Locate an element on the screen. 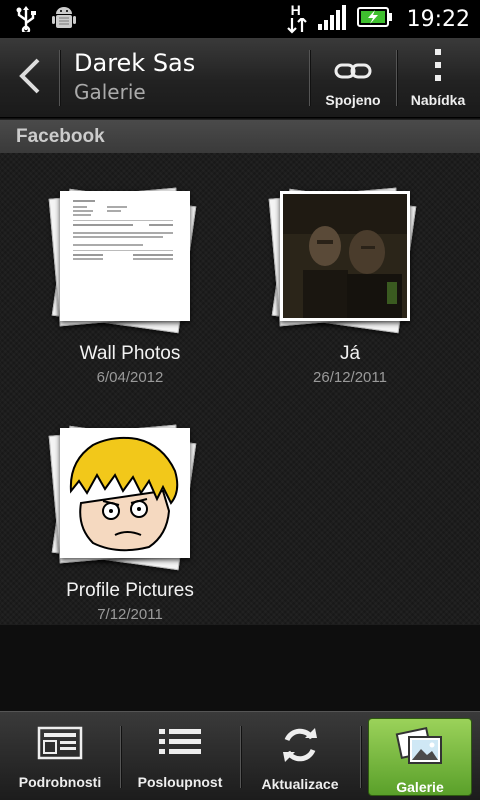  back-button is located at coordinates (29, 78).